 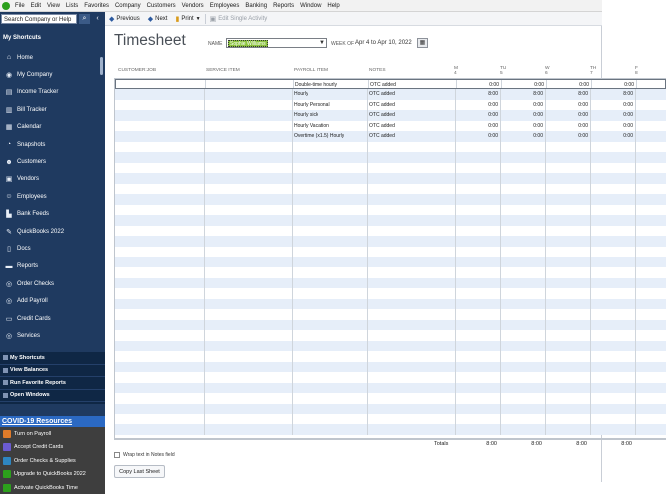 What do you see at coordinates (310, 6) in the screenshot?
I see `menu-window: Window` at bounding box center [310, 6].